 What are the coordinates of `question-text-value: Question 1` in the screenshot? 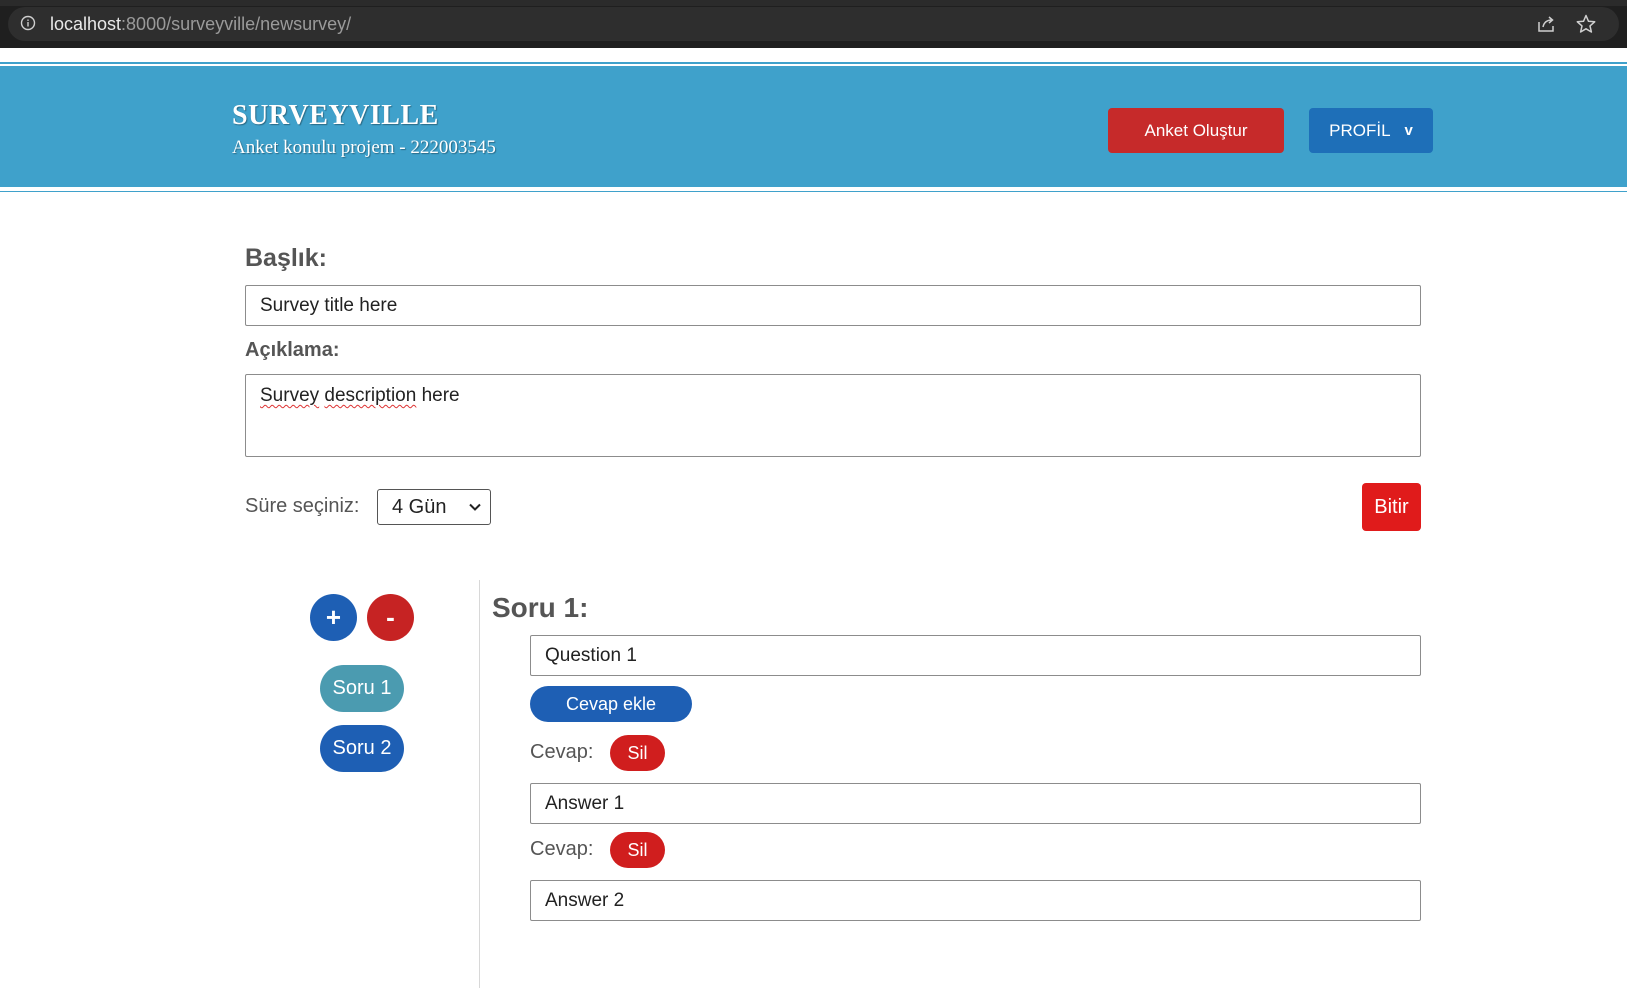 It's located at (591, 655).